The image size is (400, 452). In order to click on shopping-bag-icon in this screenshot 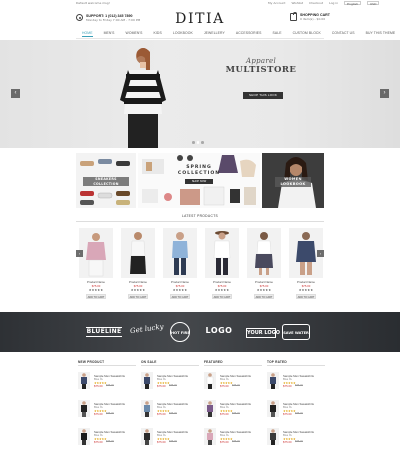, I will do `click(293, 16)`.